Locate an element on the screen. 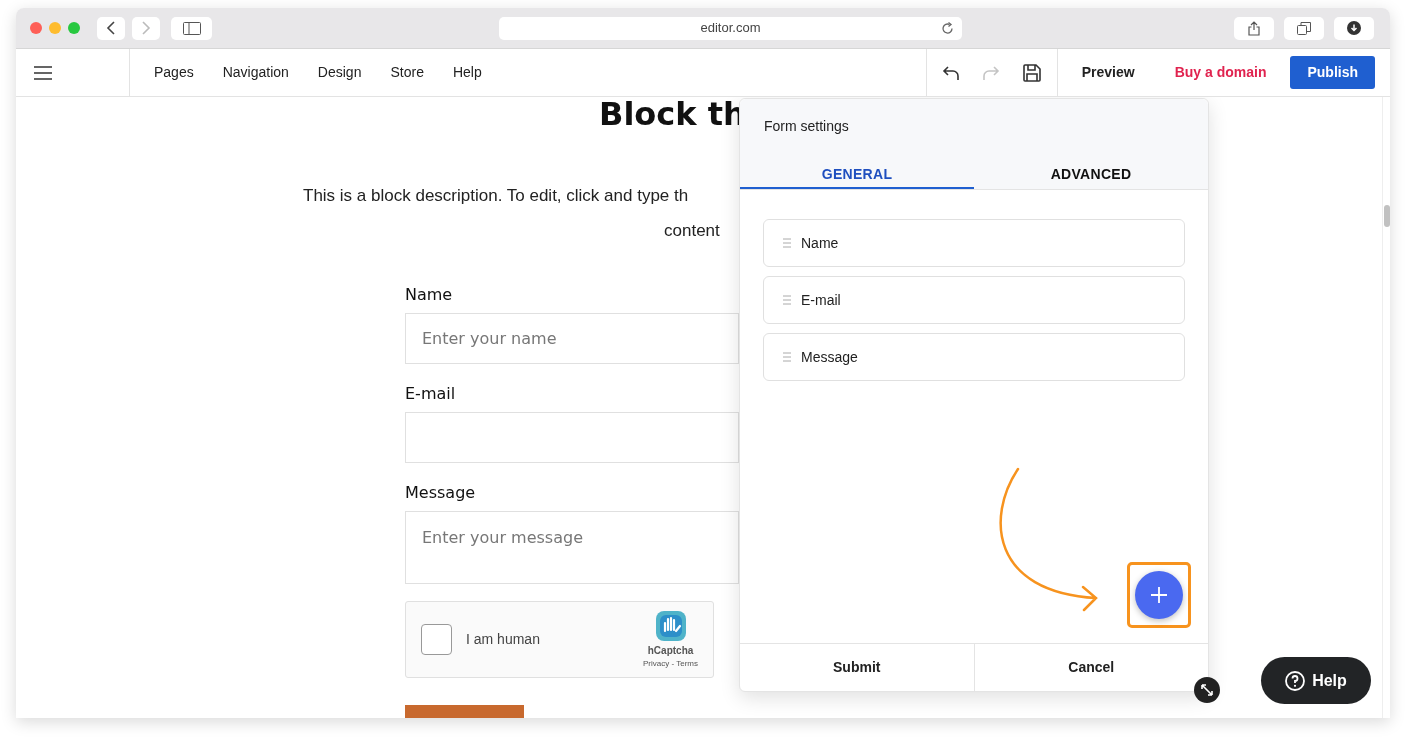 This screenshot has height=742, width=1406. captcha-label: I am human is located at coordinates (503, 639).